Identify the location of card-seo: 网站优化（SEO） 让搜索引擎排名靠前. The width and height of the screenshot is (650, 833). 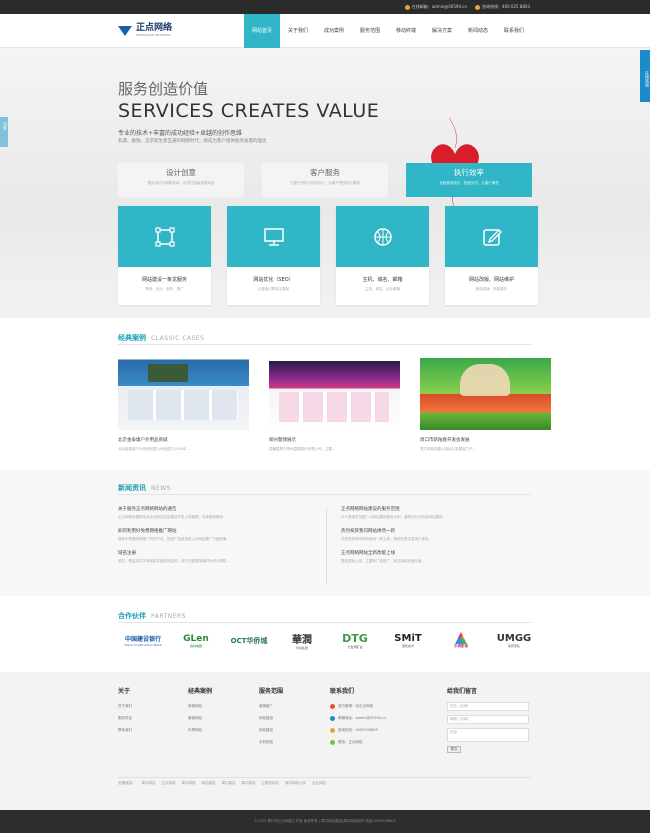
(273, 255).